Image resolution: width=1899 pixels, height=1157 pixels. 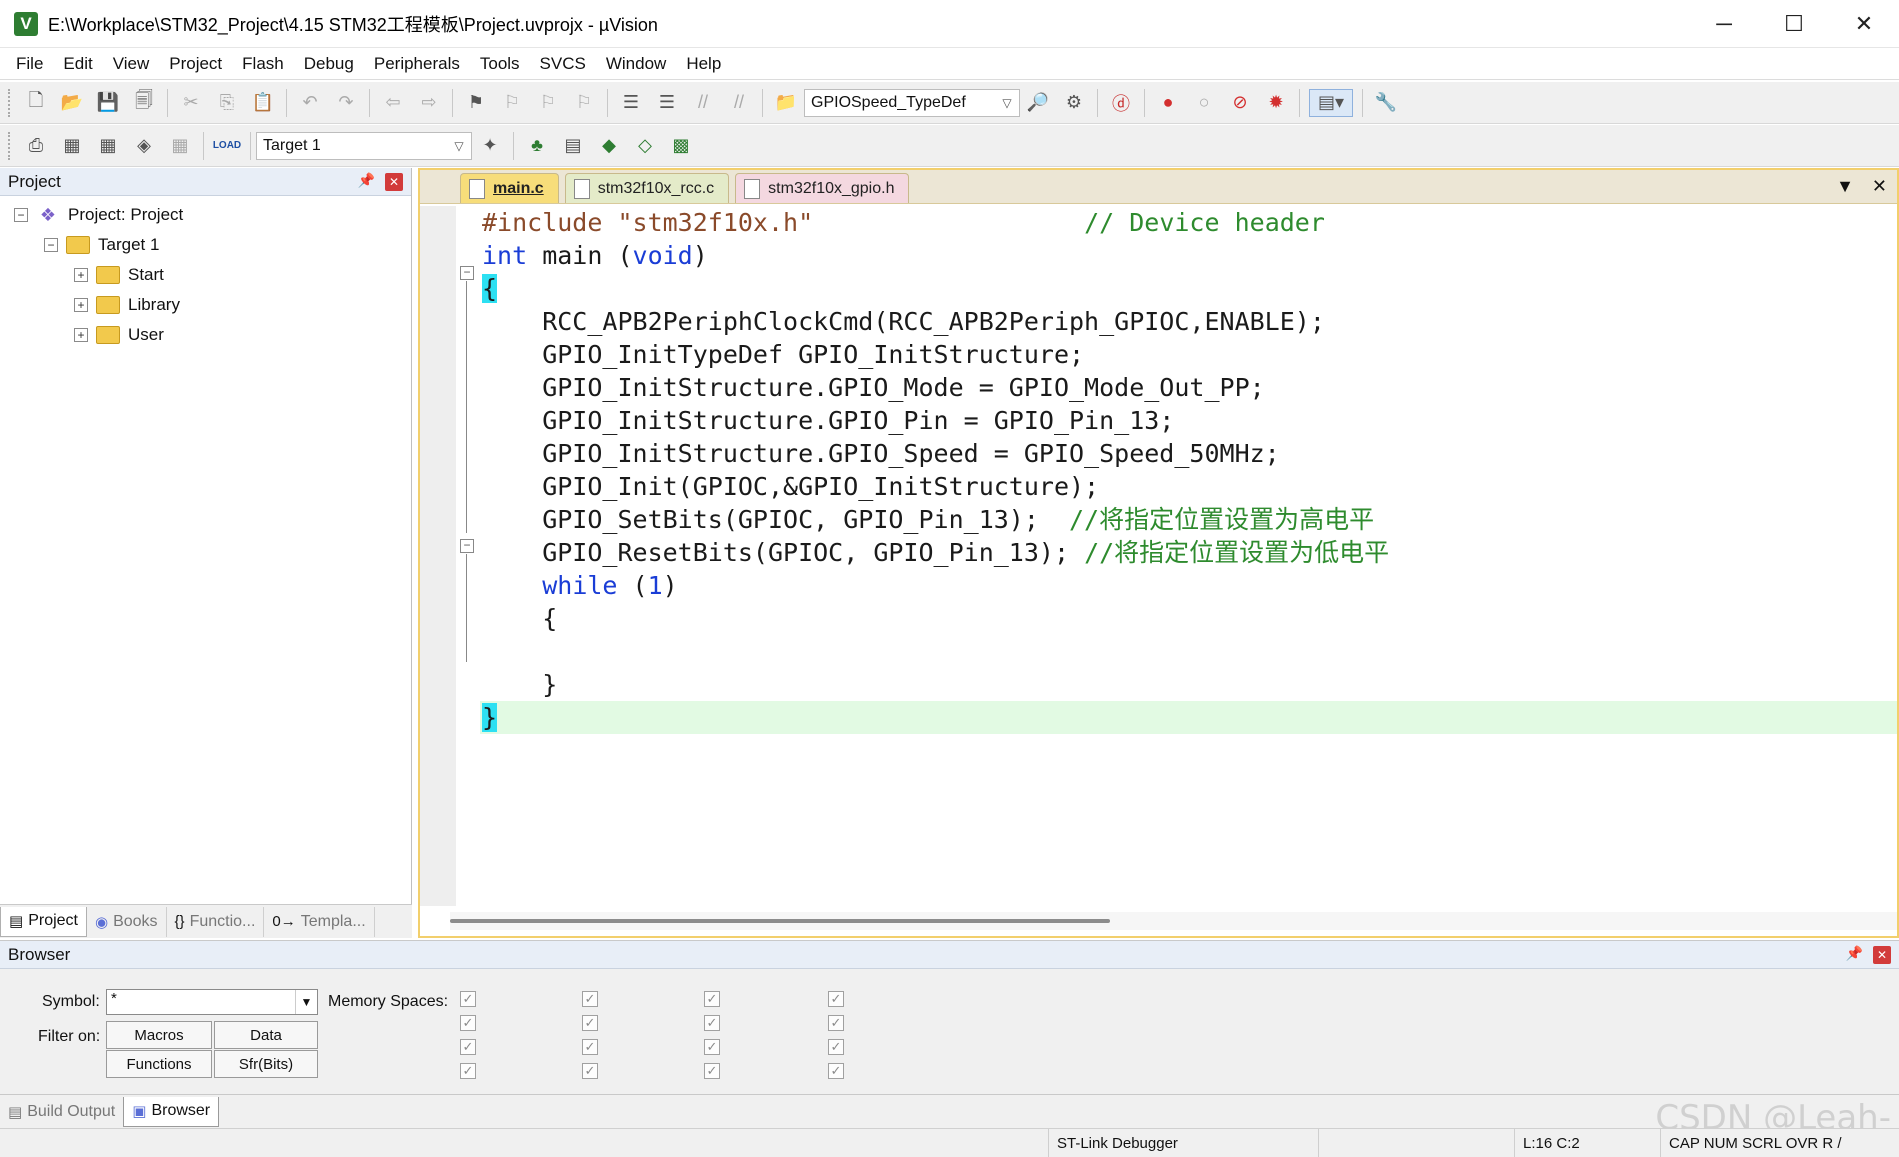 I want to click on manage-multi-project-icon: ▤, so click(x=573, y=146).